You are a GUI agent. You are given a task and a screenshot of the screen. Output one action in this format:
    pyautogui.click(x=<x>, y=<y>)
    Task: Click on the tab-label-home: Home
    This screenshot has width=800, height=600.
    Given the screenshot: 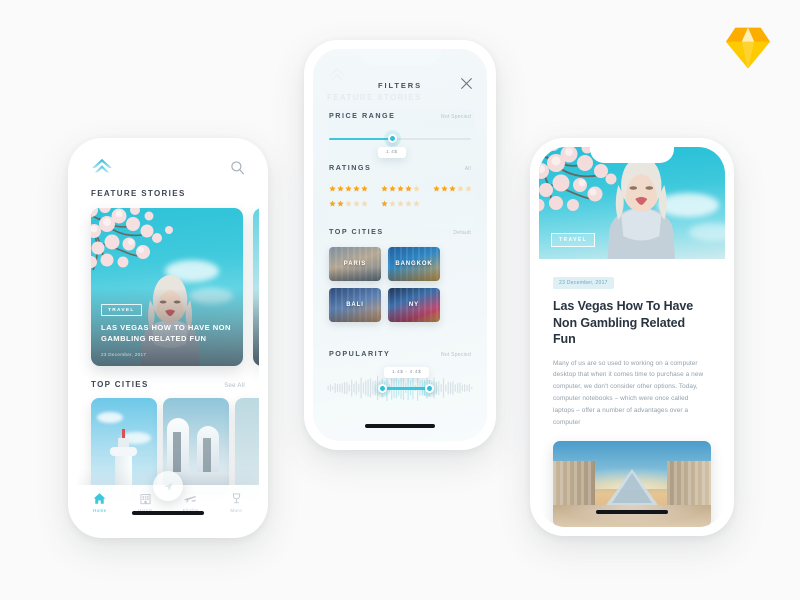 What is the action you would take?
    pyautogui.click(x=99, y=510)
    